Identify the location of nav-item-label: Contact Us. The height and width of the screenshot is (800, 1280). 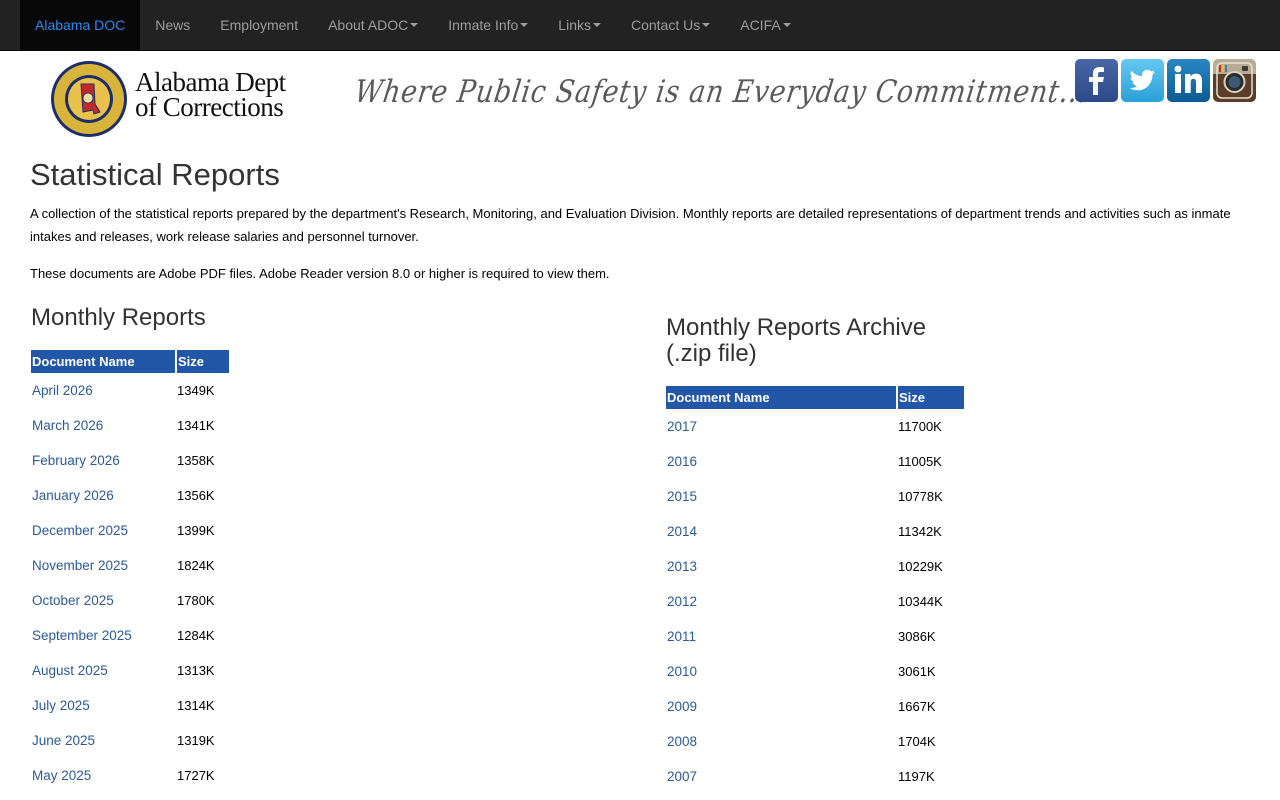
(665, 25).